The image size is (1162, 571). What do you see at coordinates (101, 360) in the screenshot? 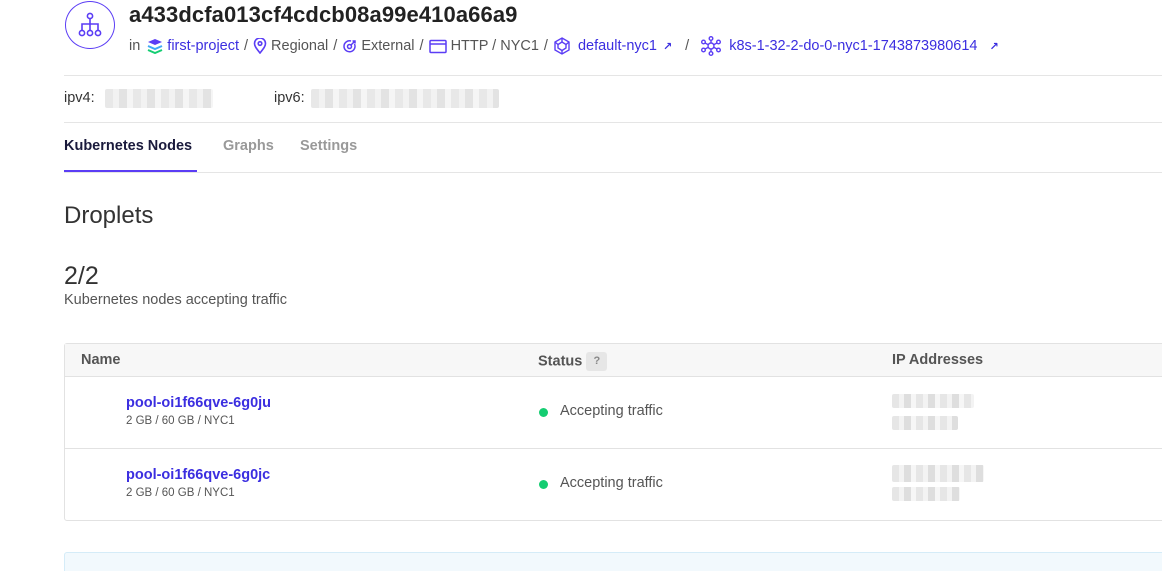
I see `column-name: Name` at bounding box center [101, 360].